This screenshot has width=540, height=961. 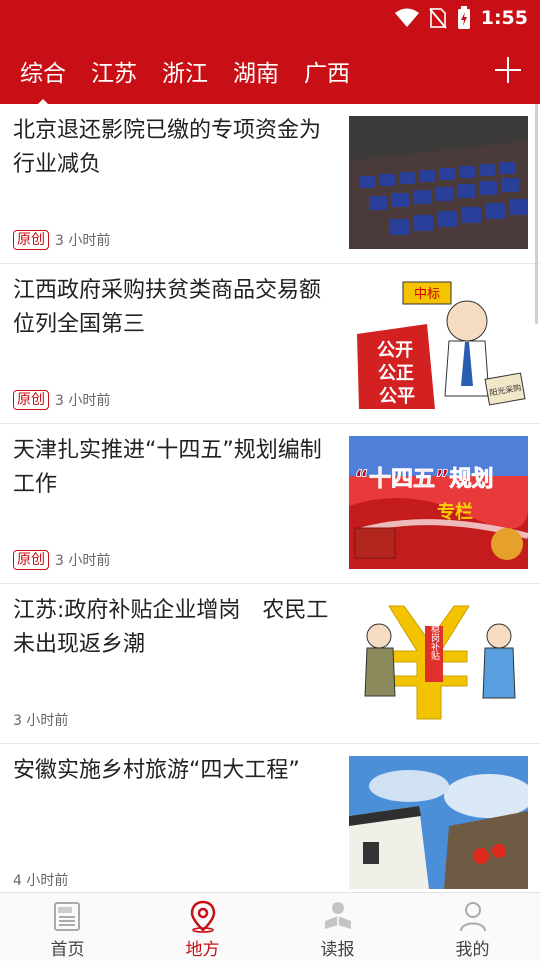 I want to click on nav-home: 首页, so click(x=67, y=927).